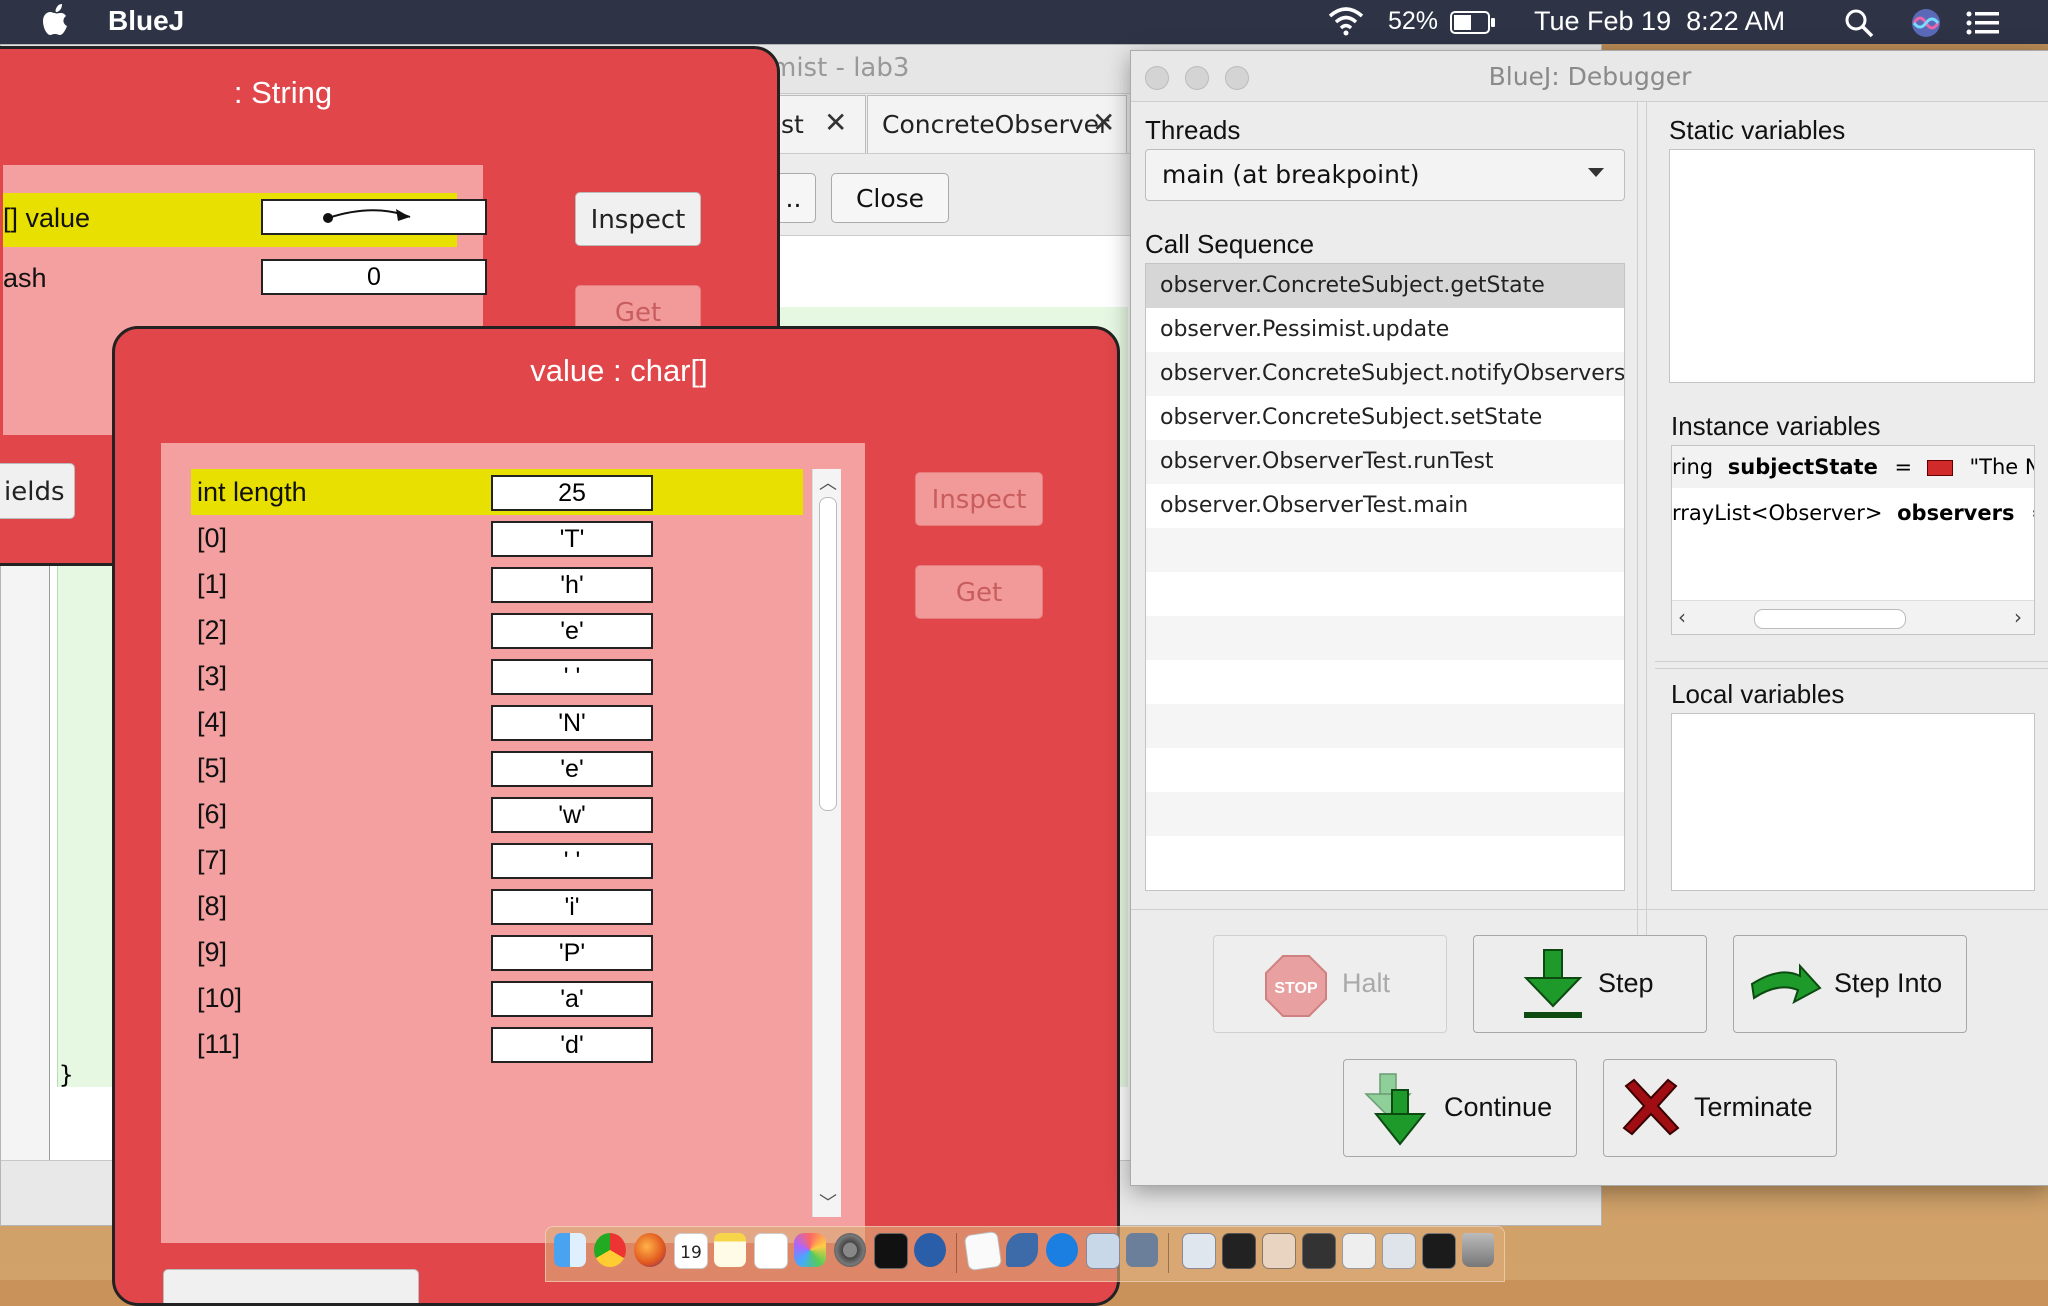 The width and height of the screenshot is (2048, 1306). What do you see at coordinates (691, 1251) in the screenshot?
I see `calendar-icon: 19` at bounding box center [691, 1251].